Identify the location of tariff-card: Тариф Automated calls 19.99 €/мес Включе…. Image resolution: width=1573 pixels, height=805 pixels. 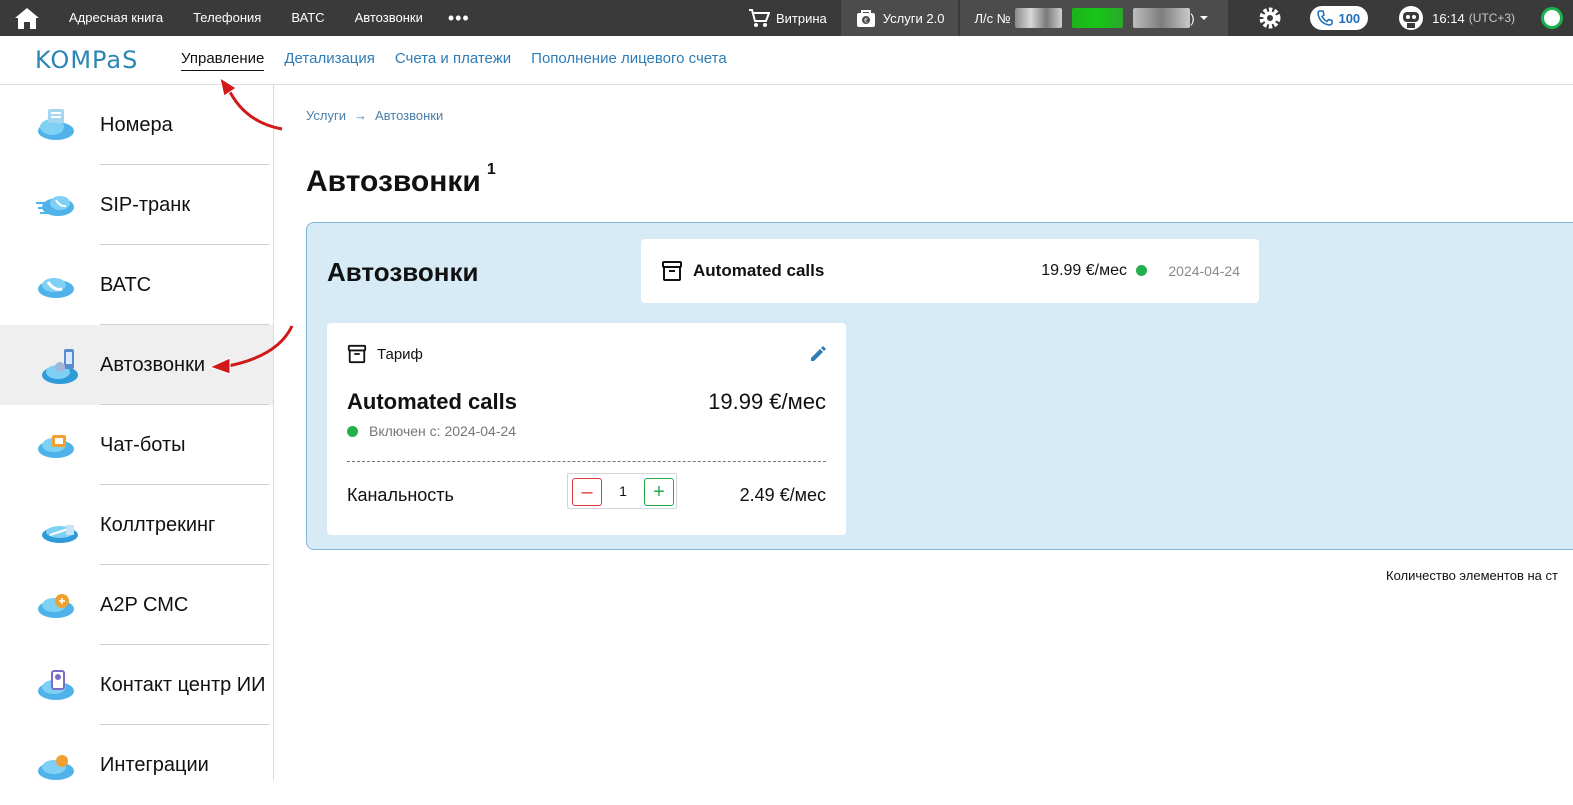
(586, 429).